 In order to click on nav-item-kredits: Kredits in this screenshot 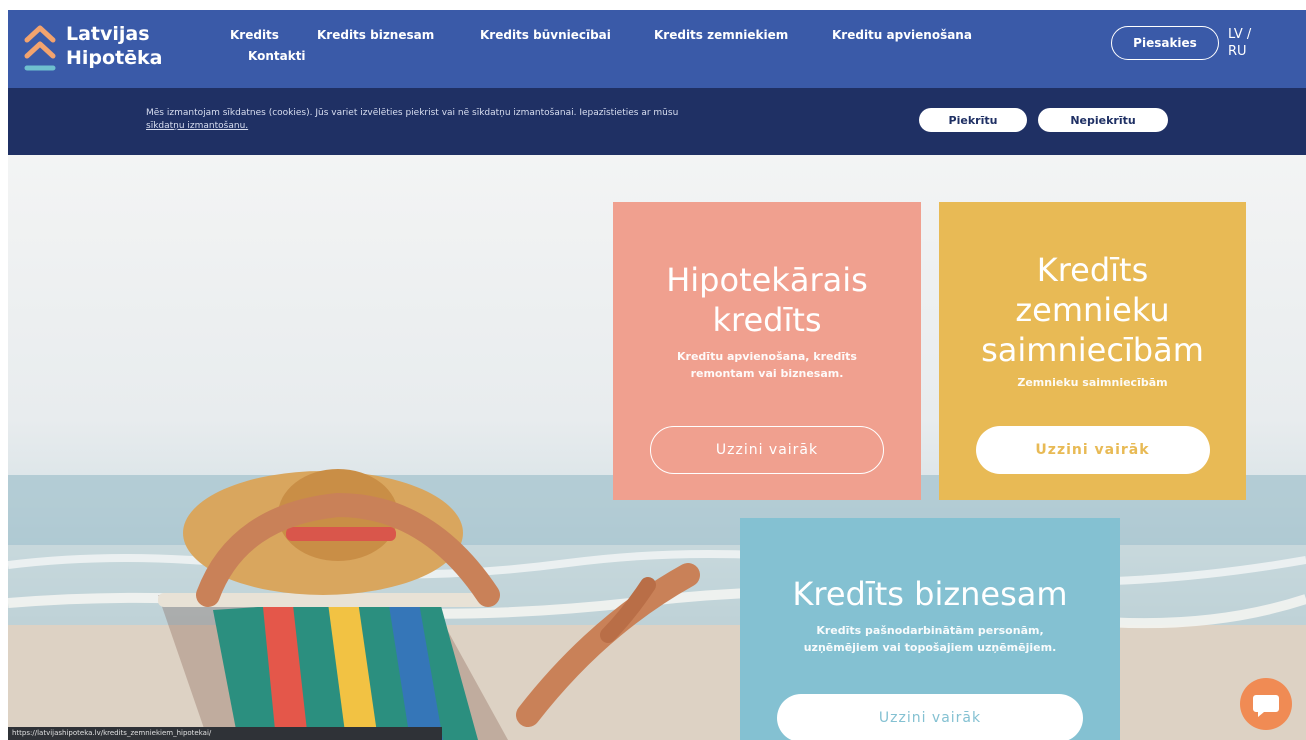, I will do `click(254, 35)`.